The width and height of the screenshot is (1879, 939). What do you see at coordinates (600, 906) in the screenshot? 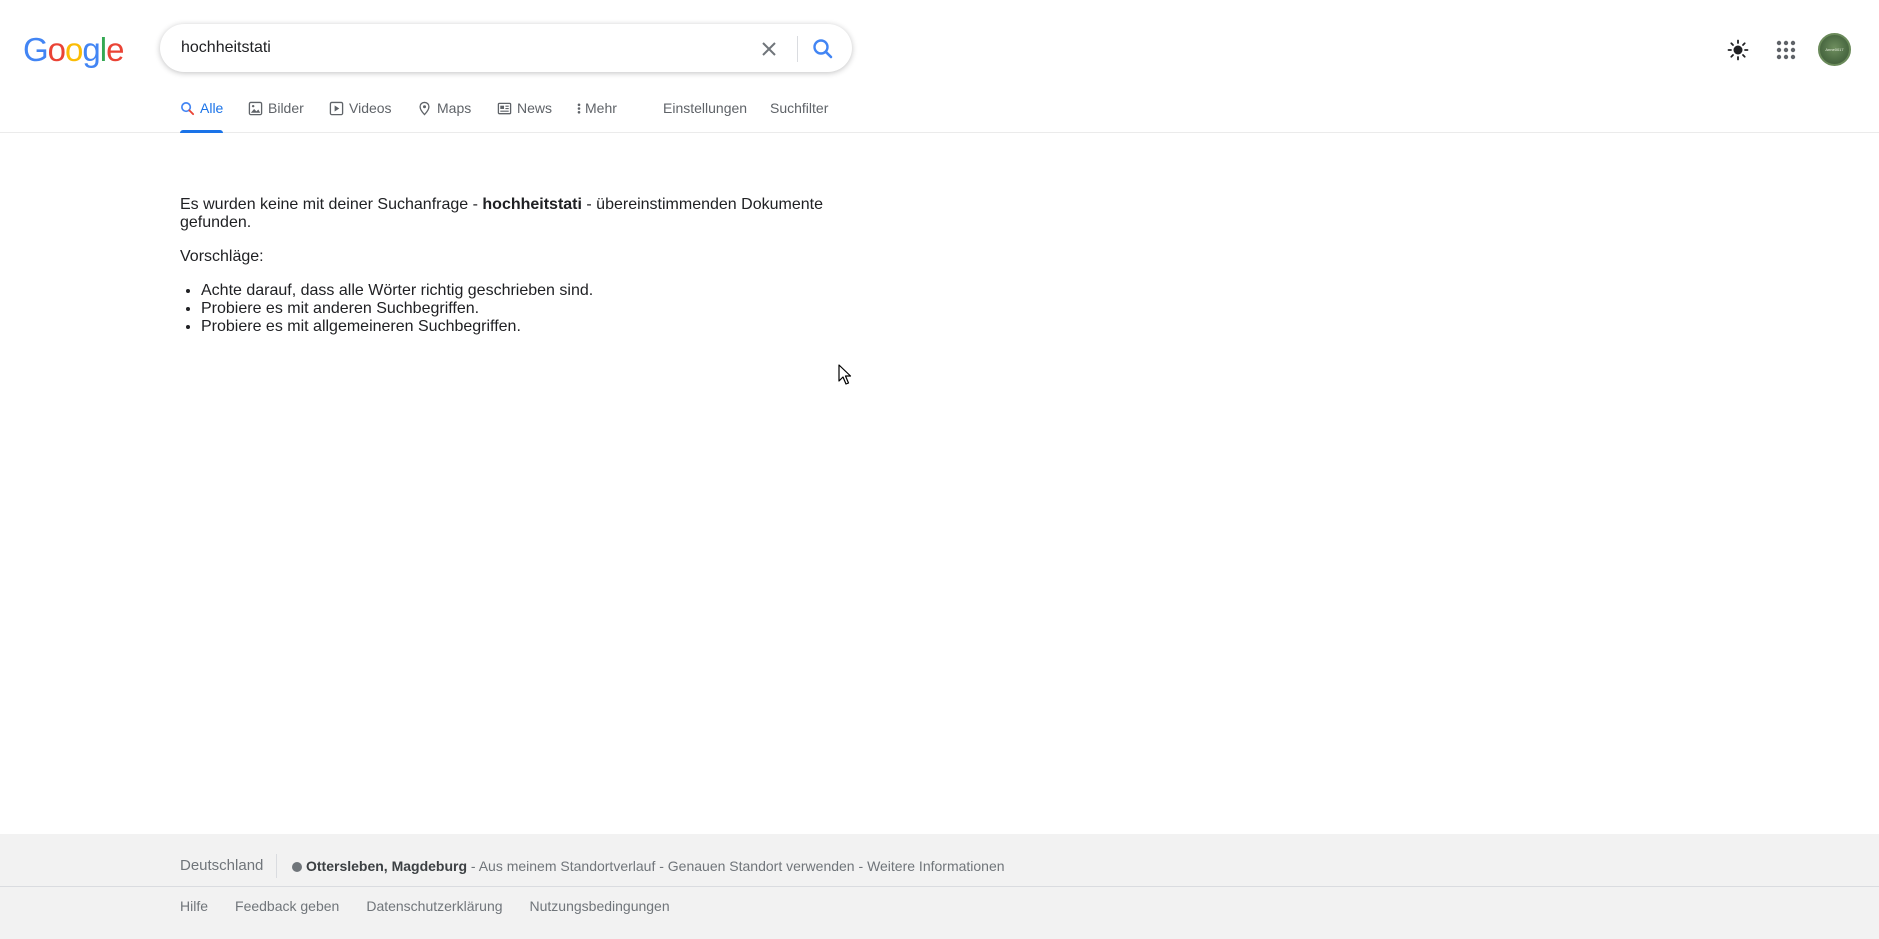
I see `footer-link-terms: Nutzungsbedingungen` at bounding box center [600, 906].